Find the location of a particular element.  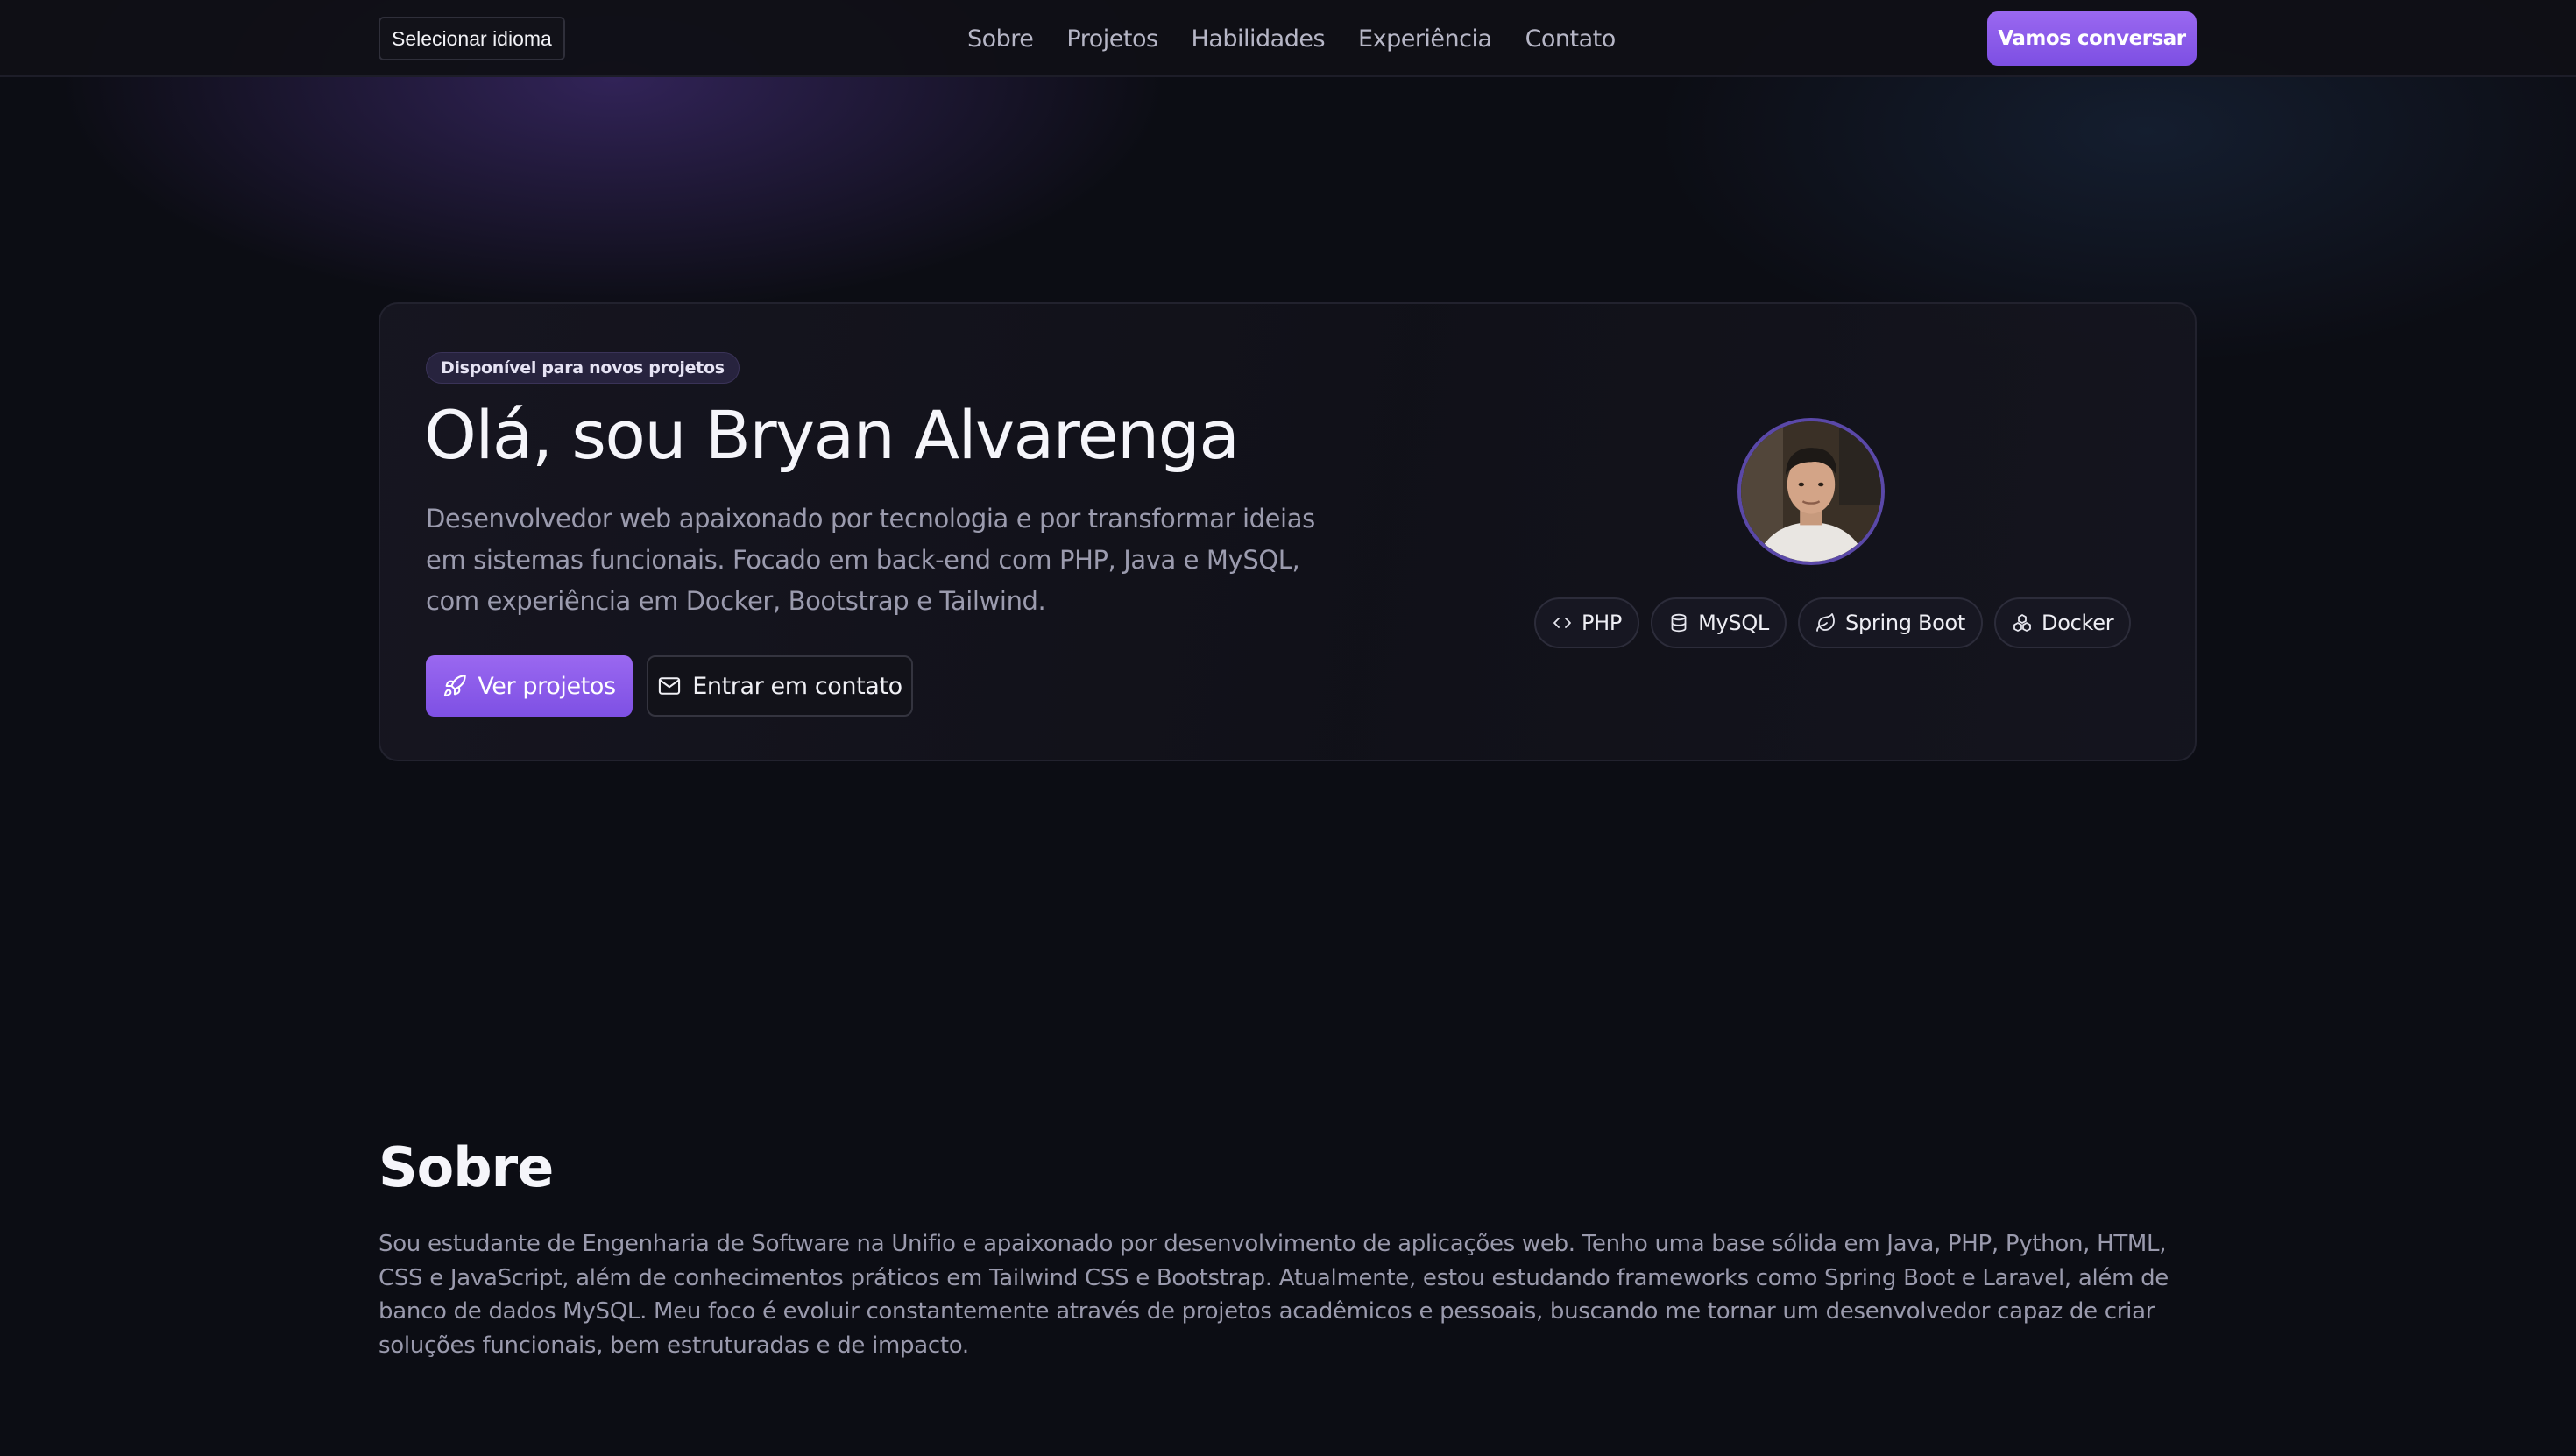

nav-link-experiencia: Experiência is located at coordinates (1425, 39).